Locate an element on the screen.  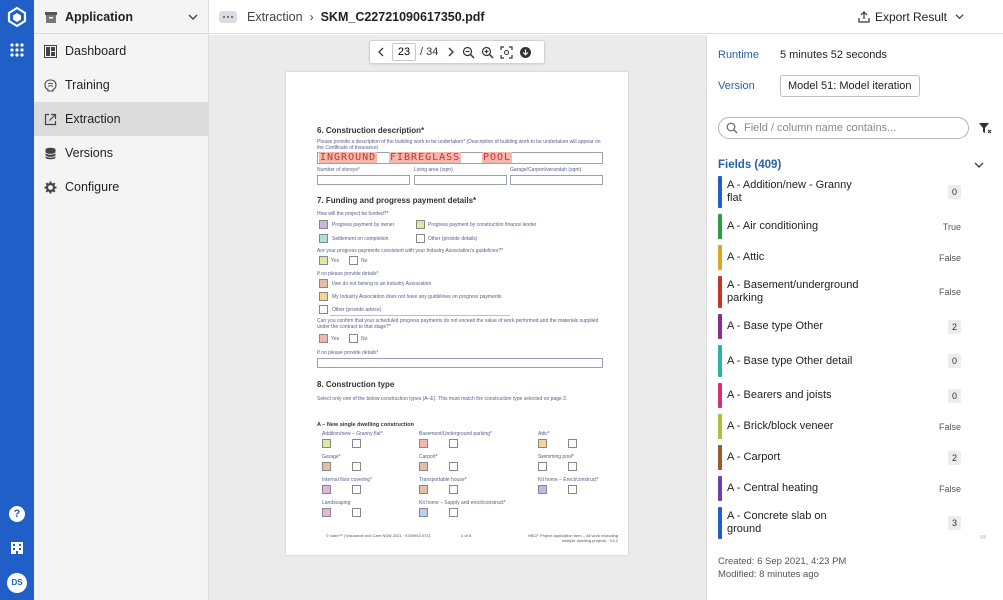
field-row: A - Central heating False is located at coordinates (839, 488).